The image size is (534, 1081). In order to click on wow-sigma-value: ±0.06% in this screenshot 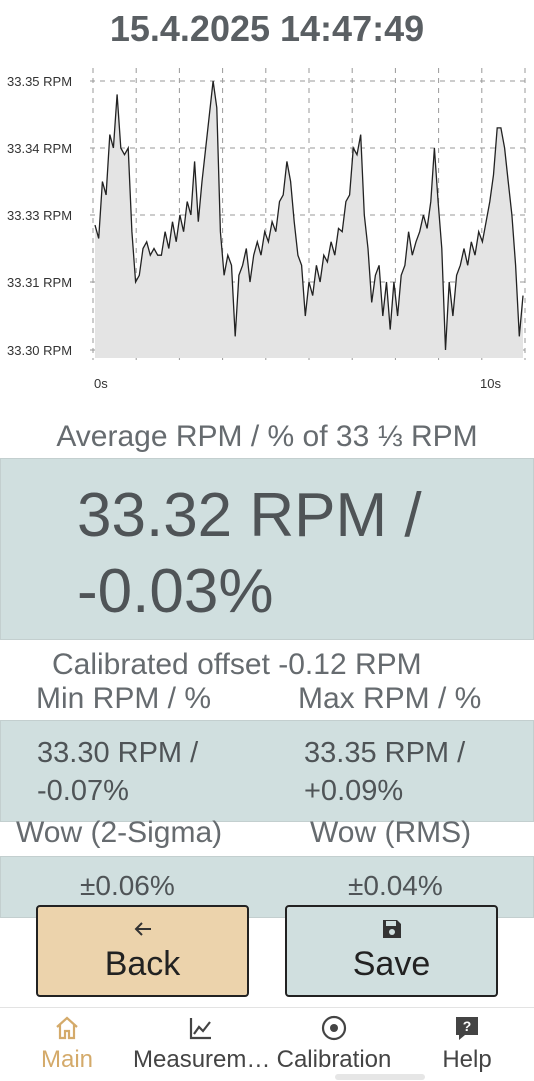, I will do `click(127, 885)`.